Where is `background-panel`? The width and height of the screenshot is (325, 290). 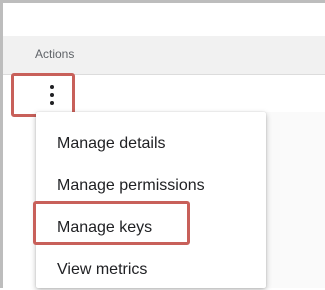
background-panel is located at coordinates (293, 200).